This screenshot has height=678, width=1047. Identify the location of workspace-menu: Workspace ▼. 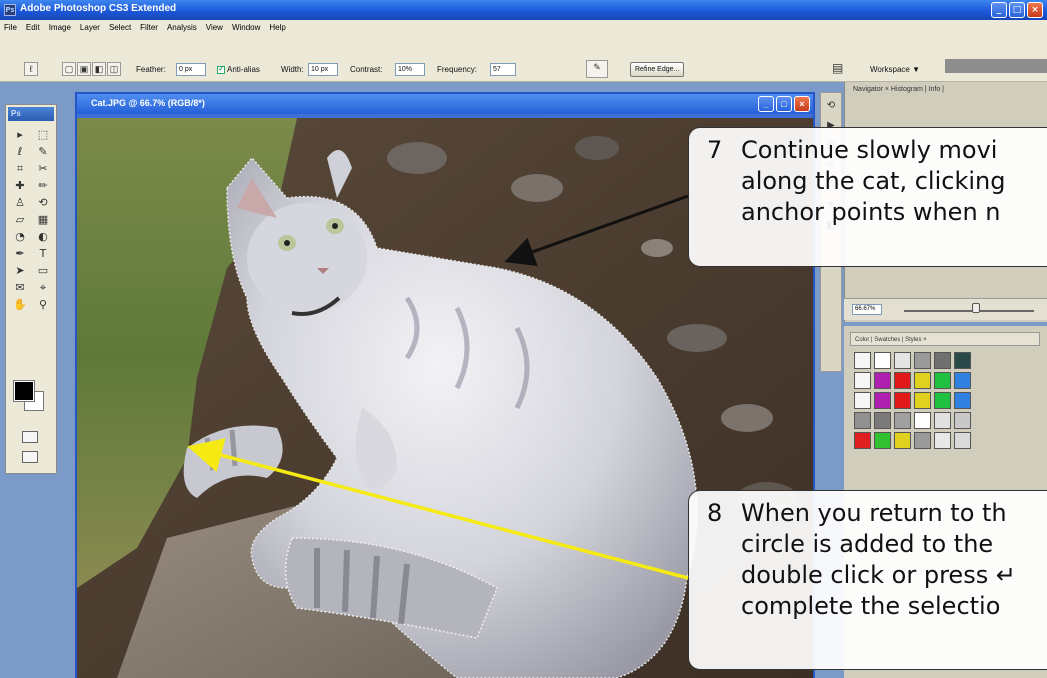
(895, 69).